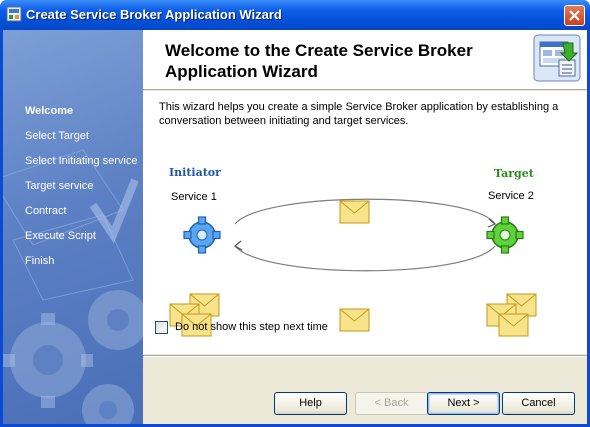 The width and height of the screenshot is (590, 427). I want to click on message-envelope-top-icon, so click(354, 212).